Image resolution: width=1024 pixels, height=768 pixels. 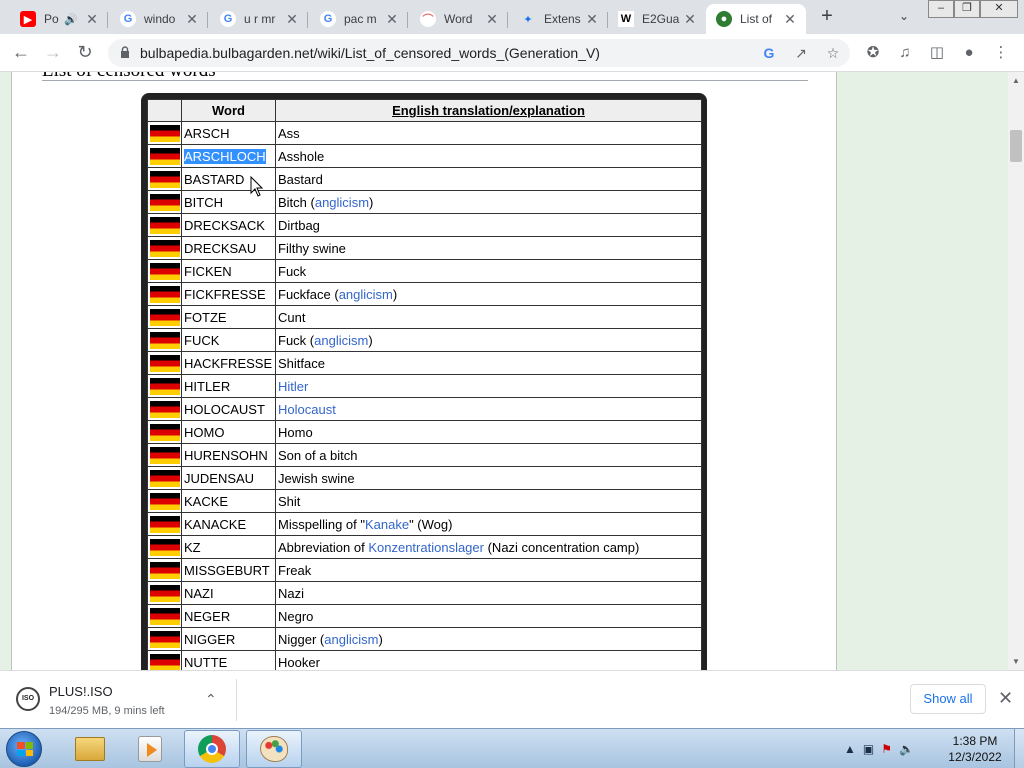 I want to click on profile-avatar-icon: ●, so click(x=969, y=53).